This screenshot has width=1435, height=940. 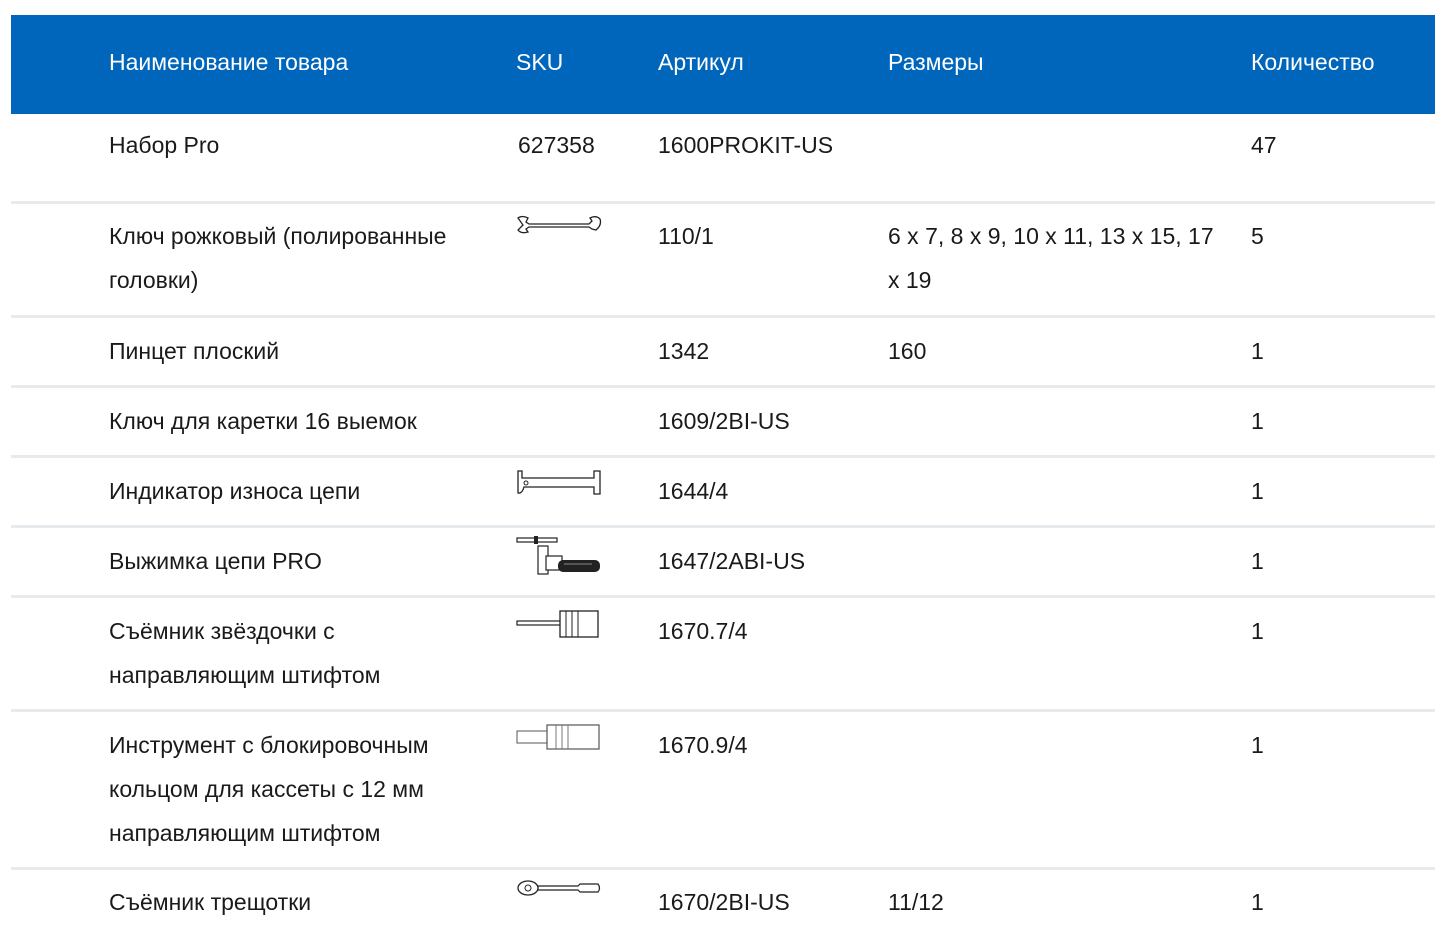 What do you see at coordinates (703, 745) in the screenshot?
I see `row-article: 1670.9/4` at bounding box center [703, 745].